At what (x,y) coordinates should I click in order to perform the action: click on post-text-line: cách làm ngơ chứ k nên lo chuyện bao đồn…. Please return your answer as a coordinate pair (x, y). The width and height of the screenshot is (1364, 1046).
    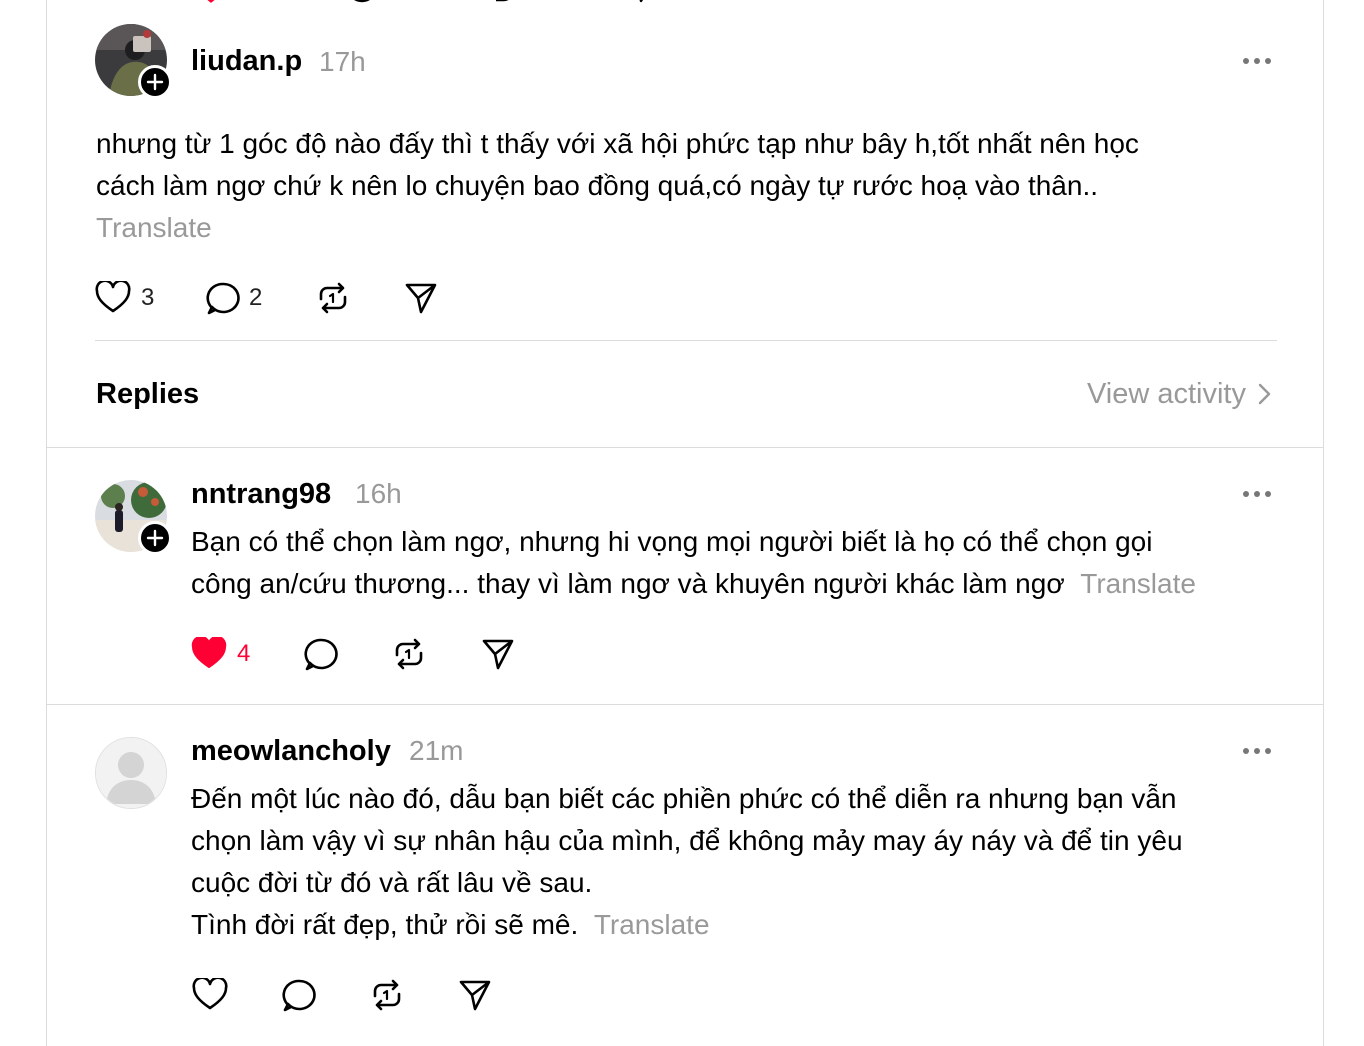
    Looking at the image, I should click on (597, 185).